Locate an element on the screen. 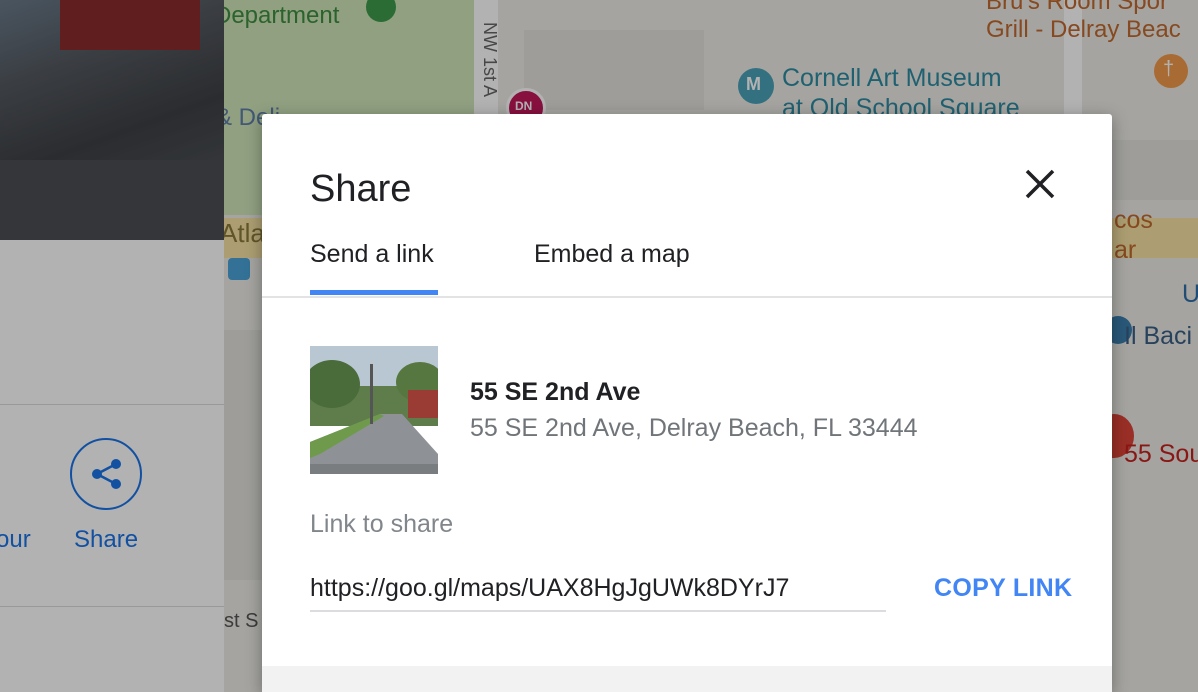 The width and height of the screenshot is (1198, 692). close-button is located at coordinates (1040, 184).